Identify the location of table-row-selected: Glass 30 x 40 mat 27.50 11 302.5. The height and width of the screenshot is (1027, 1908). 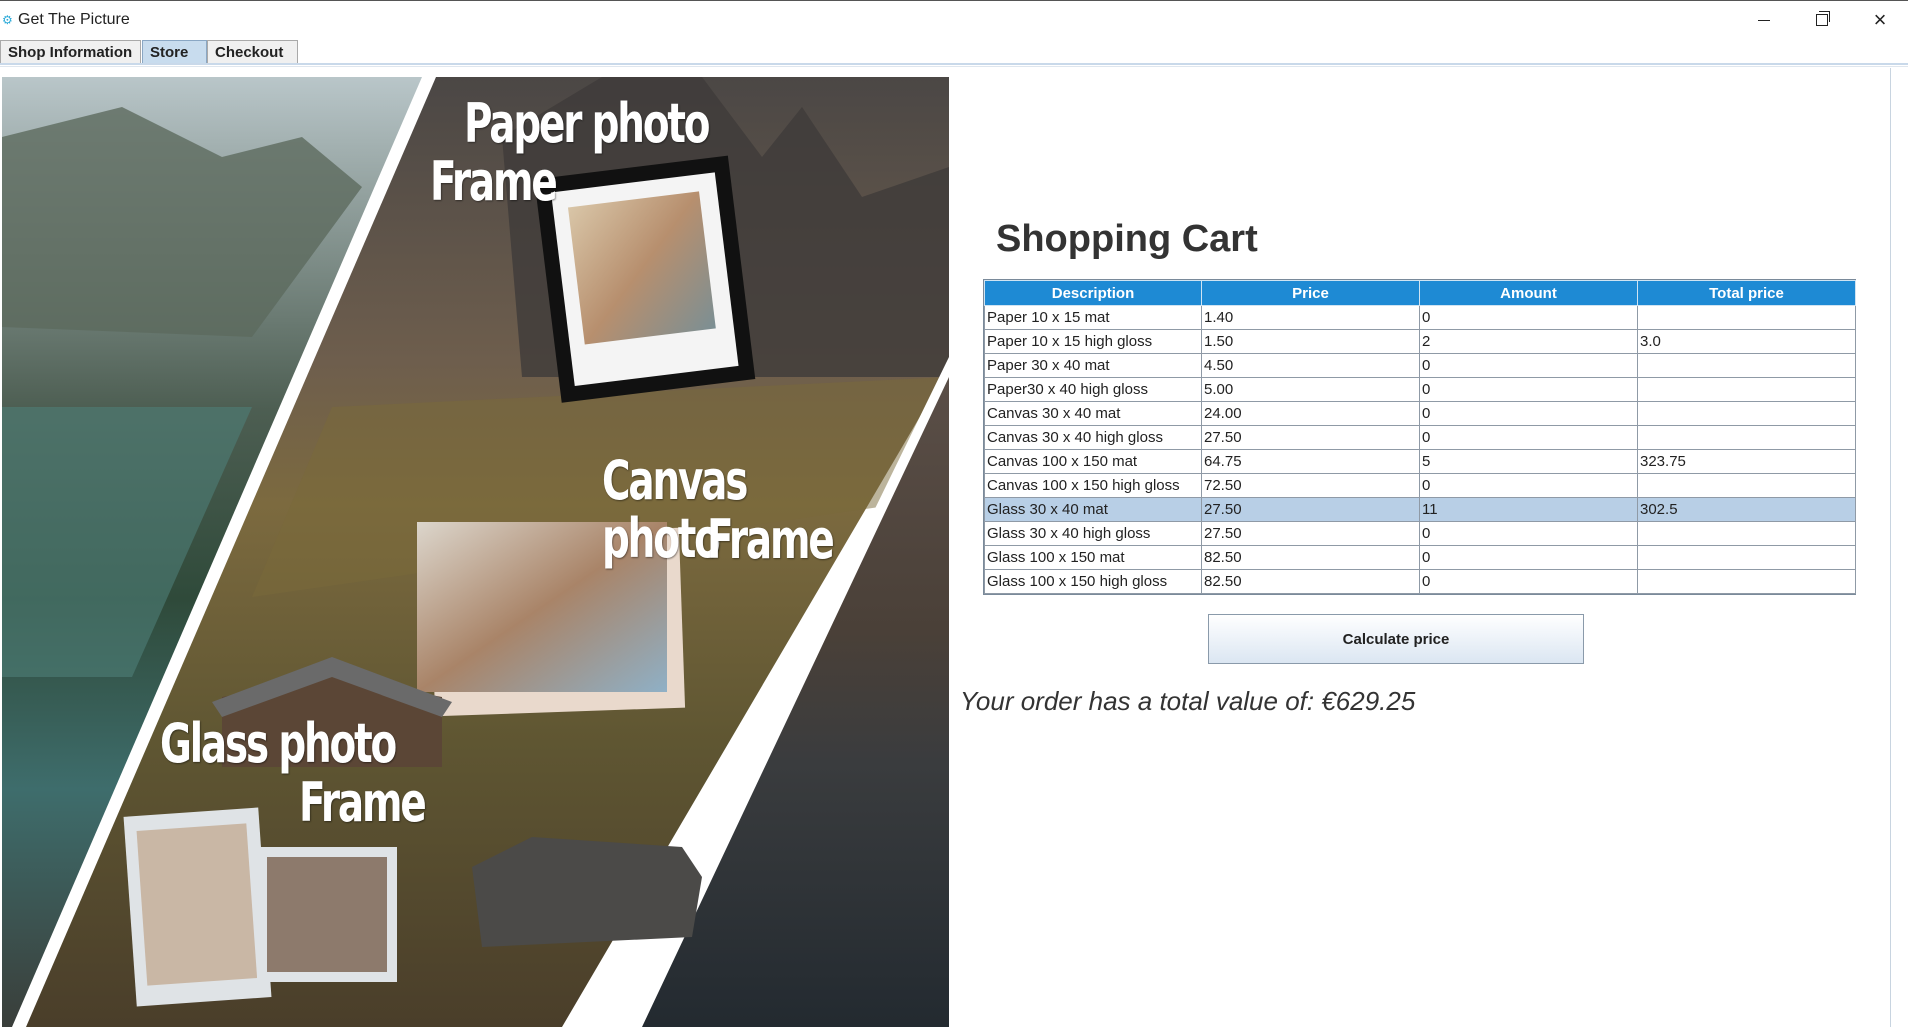
(1420, 509).